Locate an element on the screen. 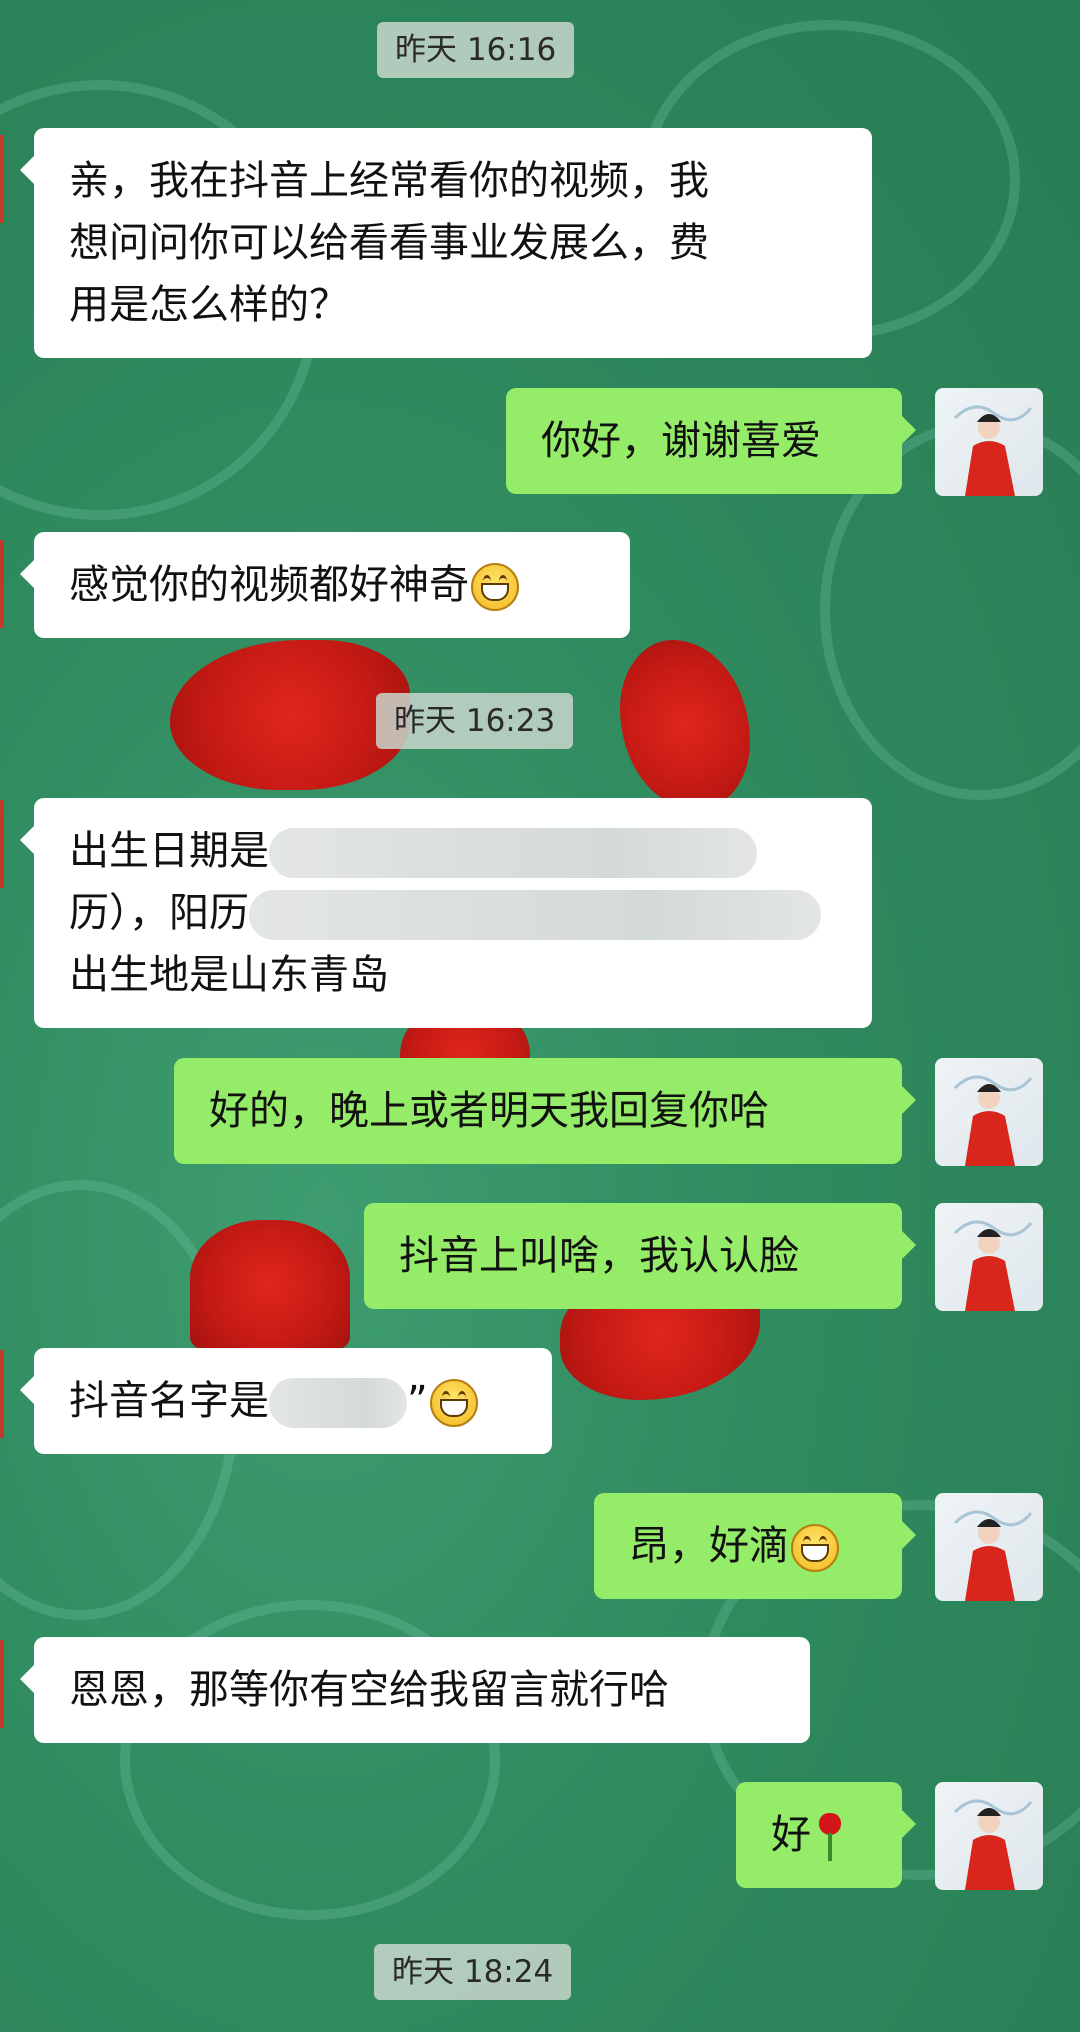 This screenshot has width=1080, height=2032. message-bubble-received: 出生日期是 历），阳历 出生地是山东青岛 is located at coordinates (446, 913).